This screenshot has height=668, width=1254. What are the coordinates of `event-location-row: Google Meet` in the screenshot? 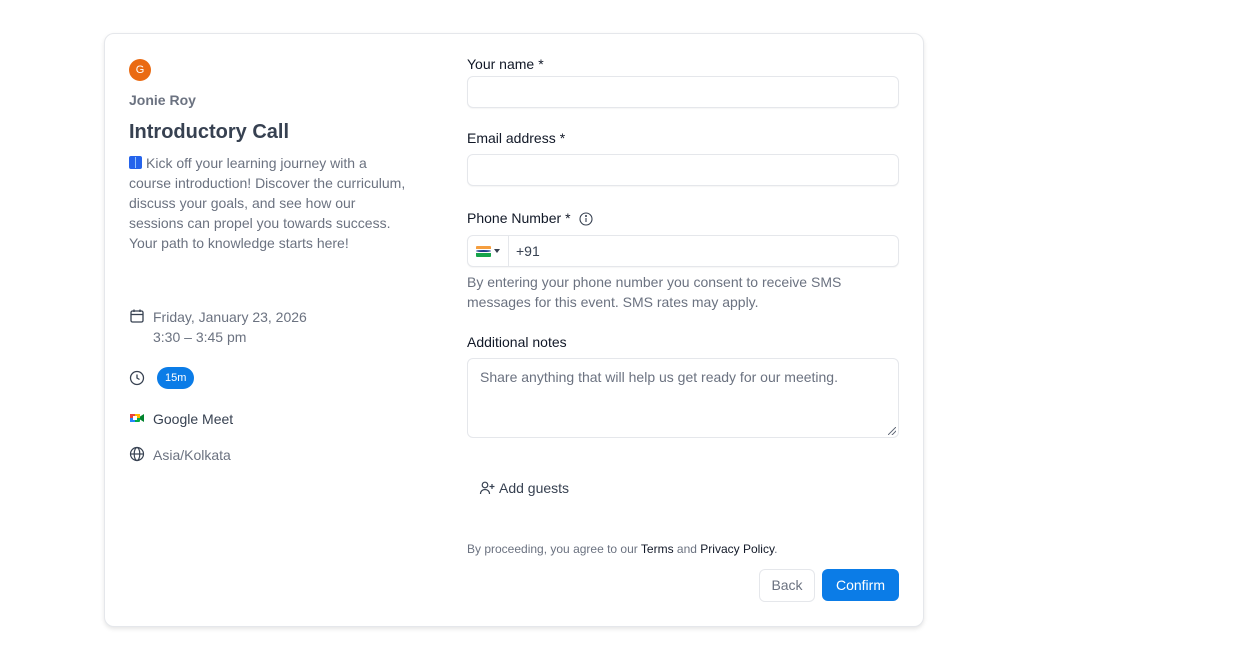 It's located at (181, 419).